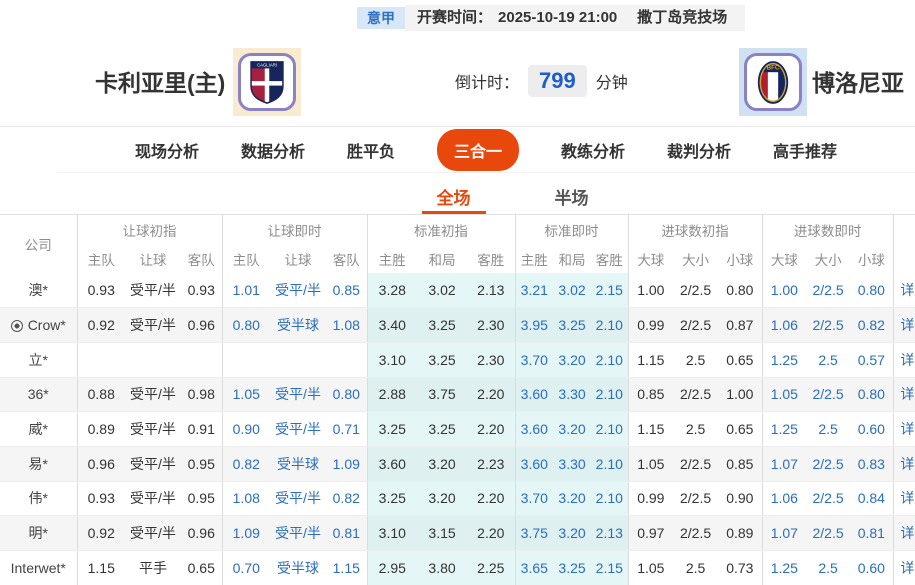  Describe the element at coordinates (347, 464) in the screenshot. I see `odds-cell: 1.09` at that location.